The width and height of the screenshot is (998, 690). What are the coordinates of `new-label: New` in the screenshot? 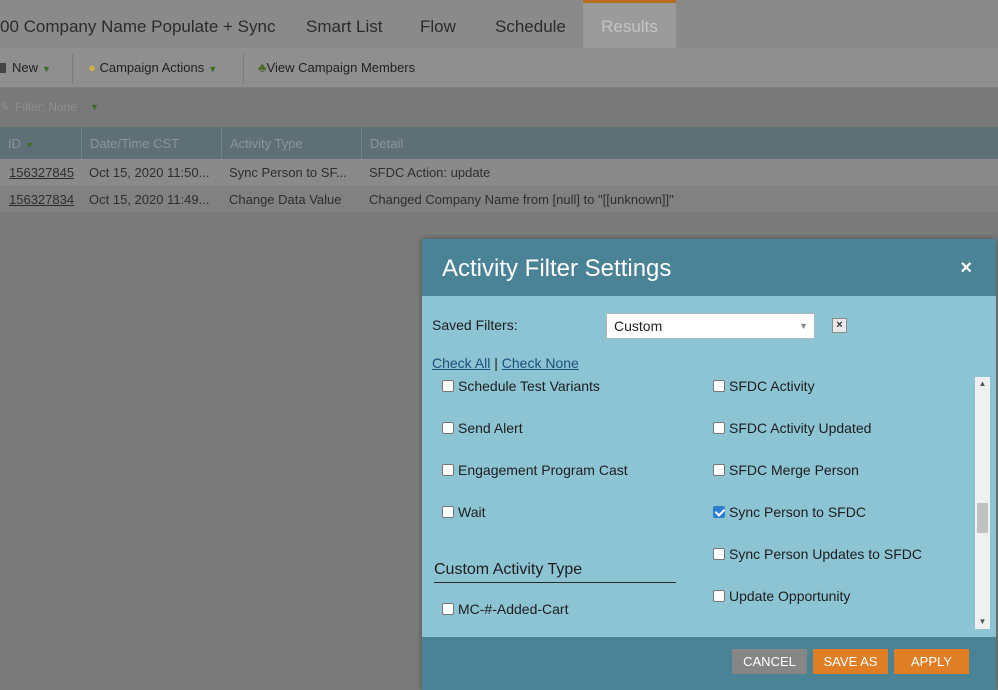 It's located at (25, 67).